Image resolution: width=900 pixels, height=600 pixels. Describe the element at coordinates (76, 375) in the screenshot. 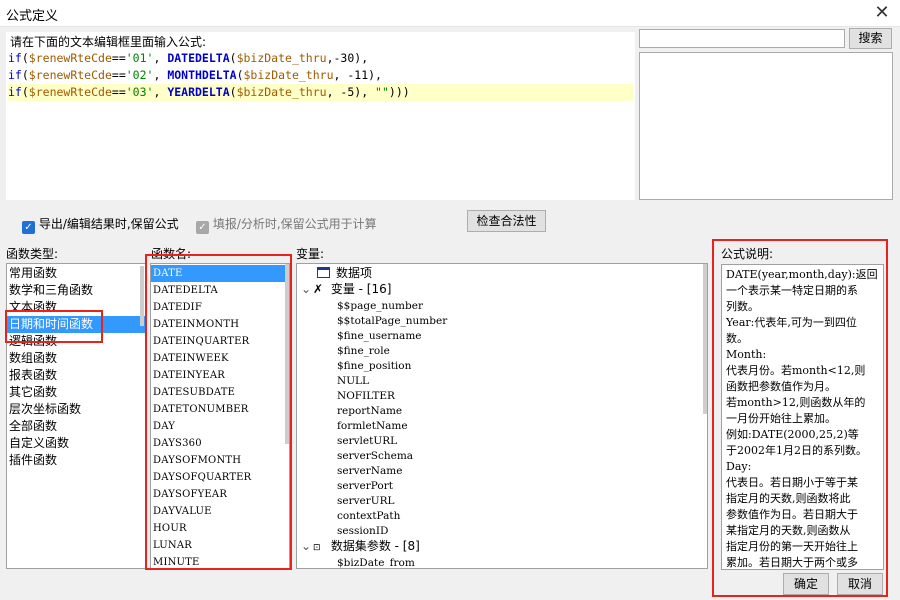

I see `category-item: 报表函数` at that location.